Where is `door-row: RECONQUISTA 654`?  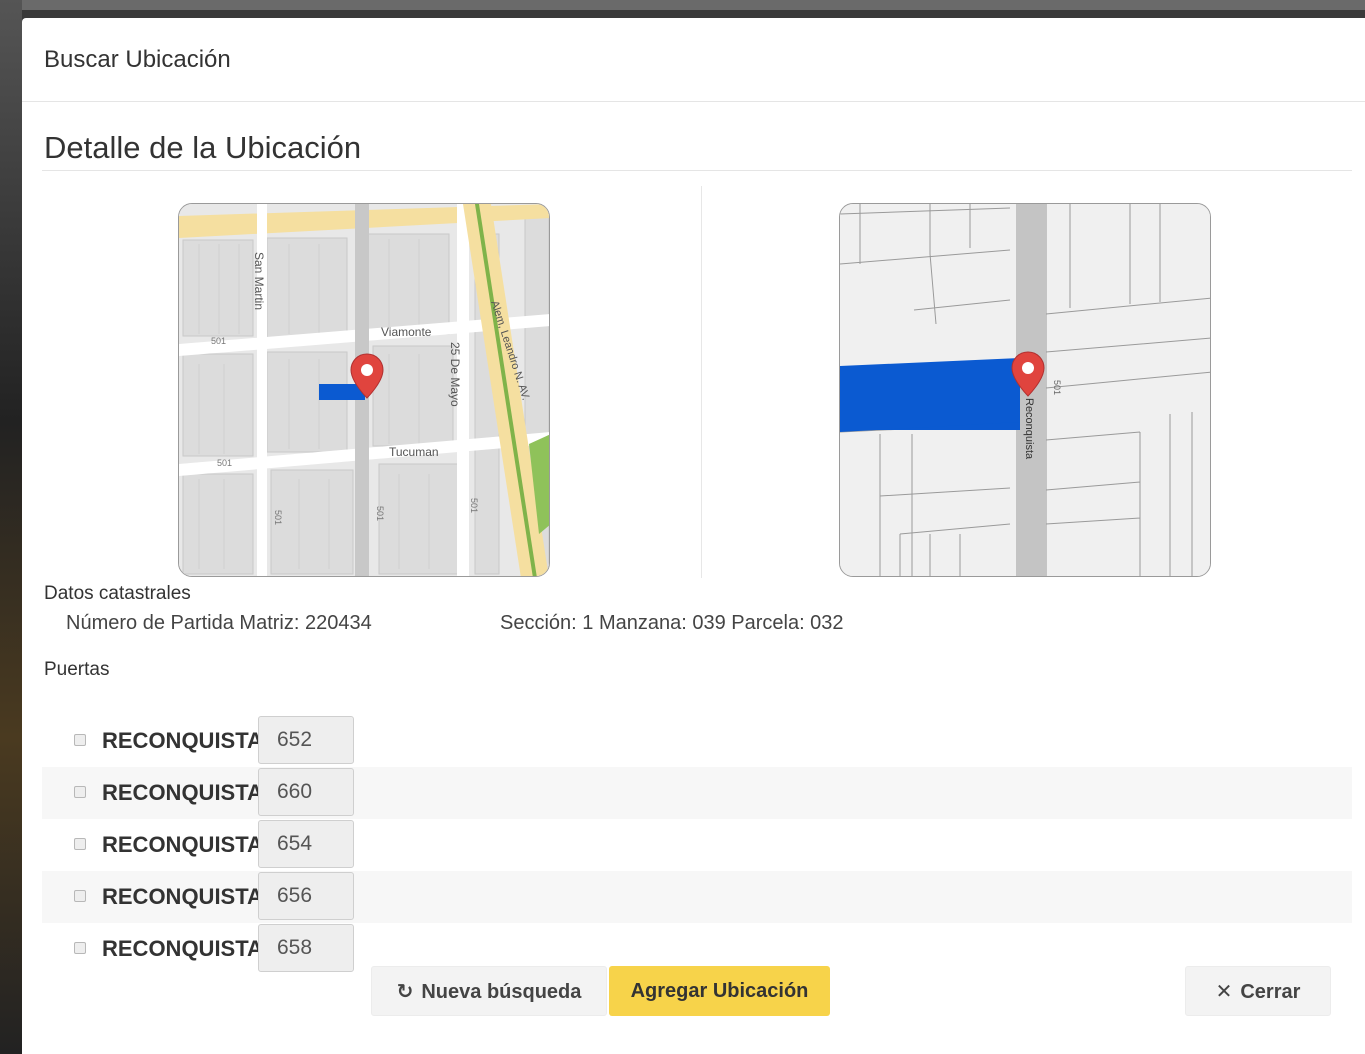
door-row: RECONQUISTA 654 is located at coordinates (697, 845).